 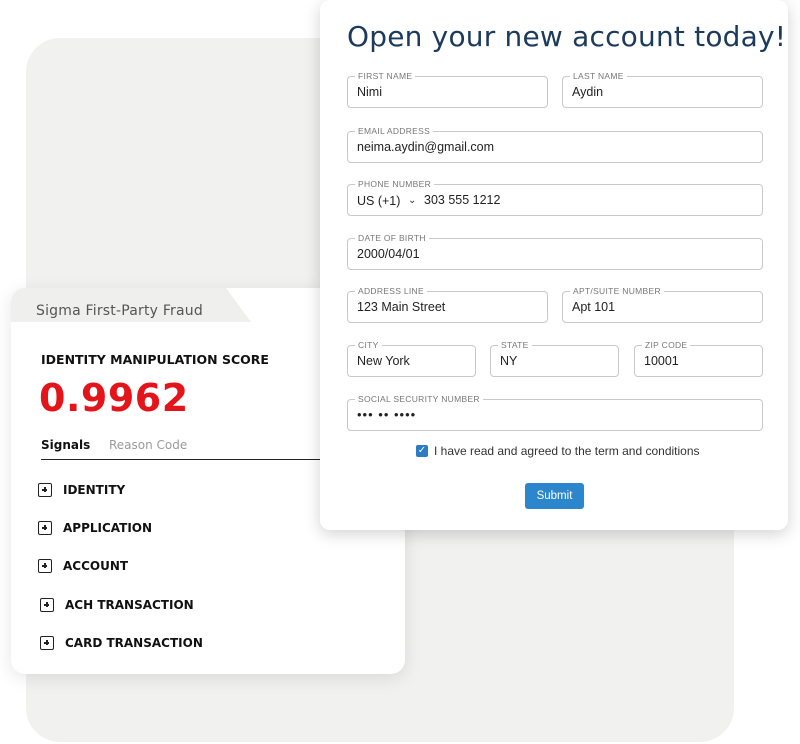 I want to click on dob-field: DATE OF BIRTH 2000/04/01, so click(x=555, y=251).